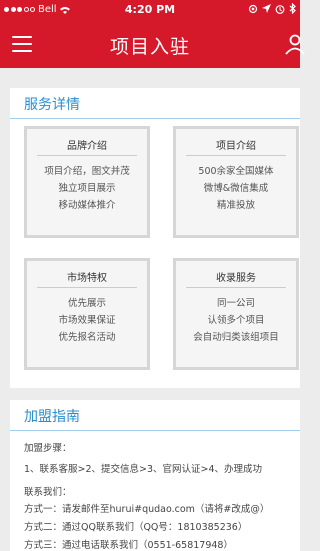 Image resolution: width=320 pixels, height=551 pixels. Describe the element at coordinates (87, 146) in the screenshot. I see `card-title: 品牌介绍` at that location.